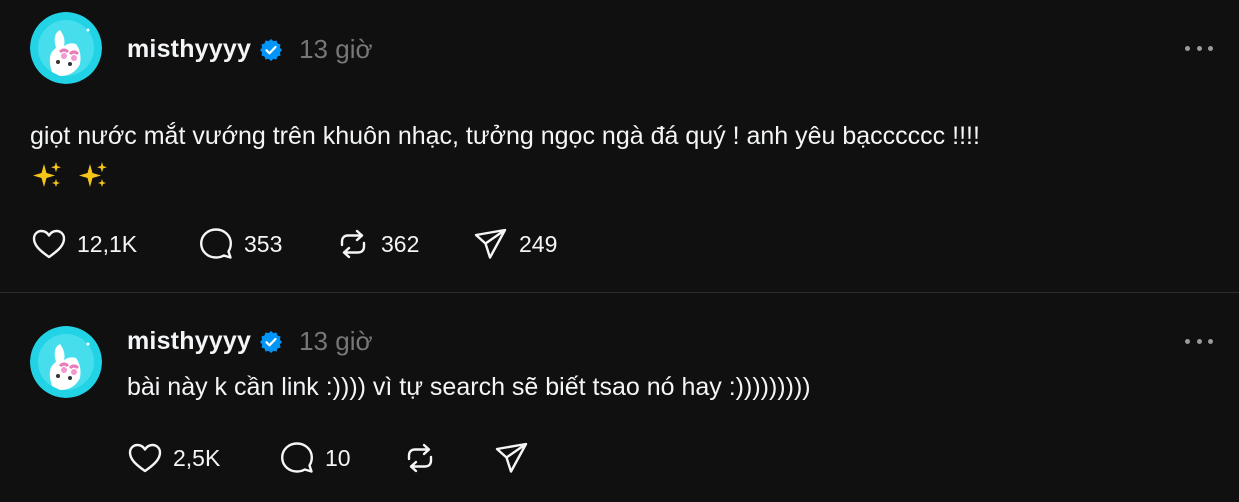  I want to click on repost-button: 362, so click(404, 244).